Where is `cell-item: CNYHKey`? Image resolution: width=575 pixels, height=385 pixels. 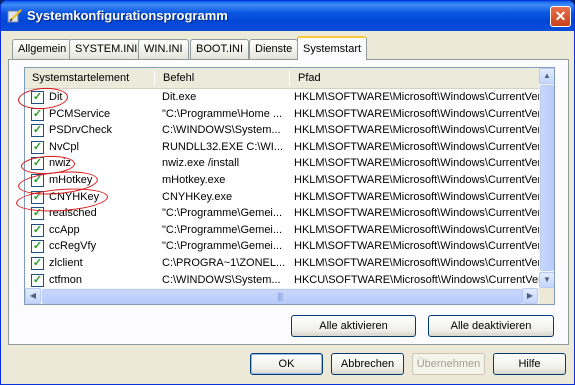
cell-item: CNYHKey is located at coordinates (74, 196).